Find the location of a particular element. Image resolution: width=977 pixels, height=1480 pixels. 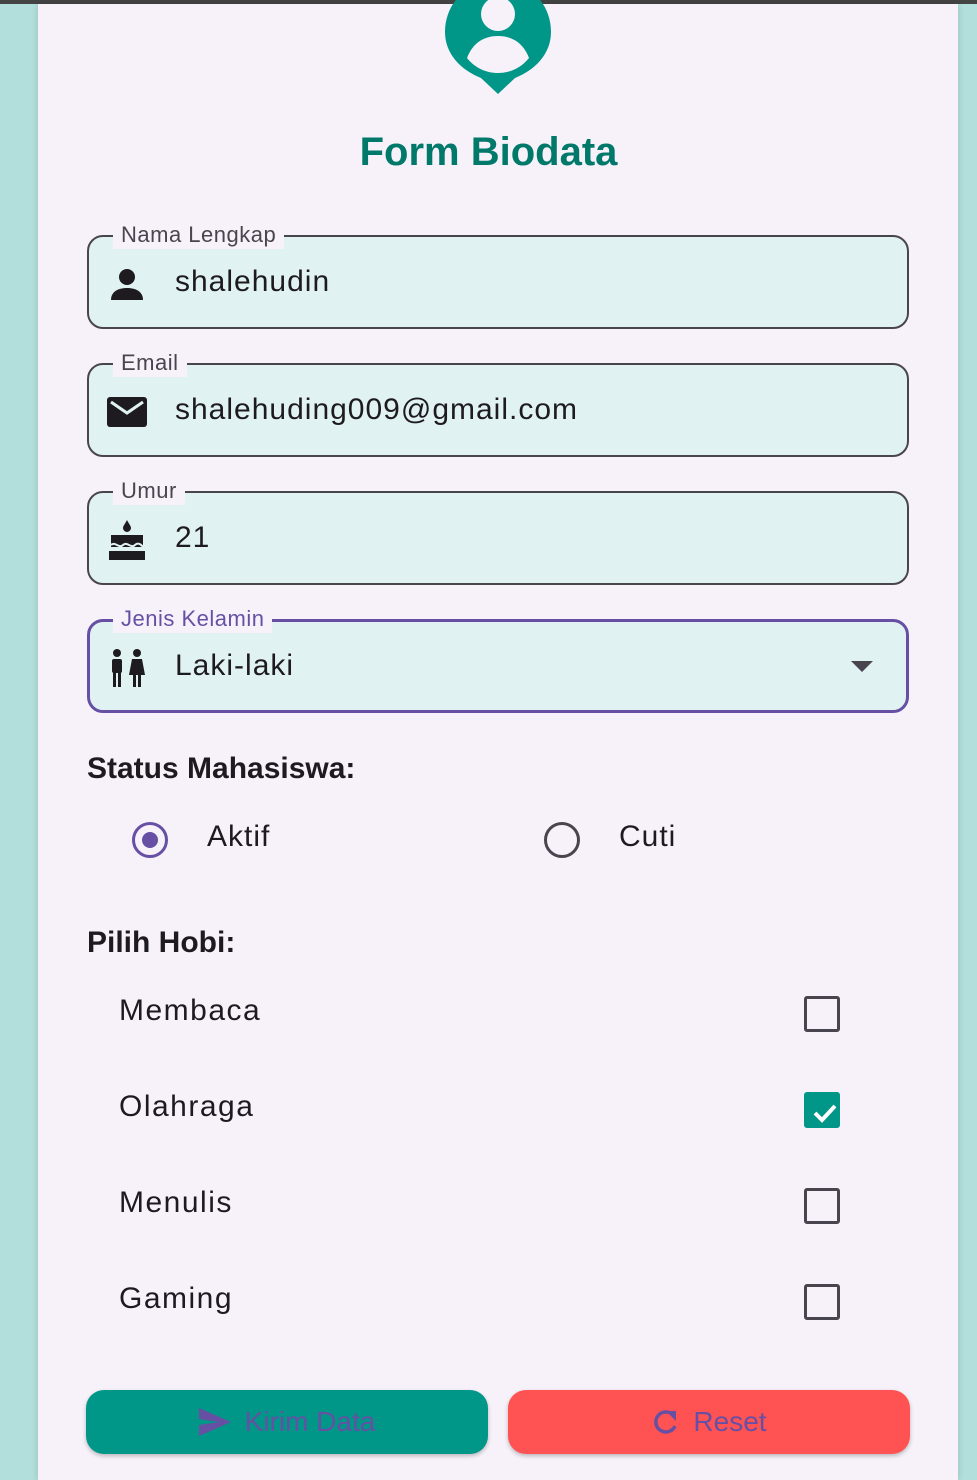

nama-lengkap-input: shalehudin is located at coordinates (252, 282).